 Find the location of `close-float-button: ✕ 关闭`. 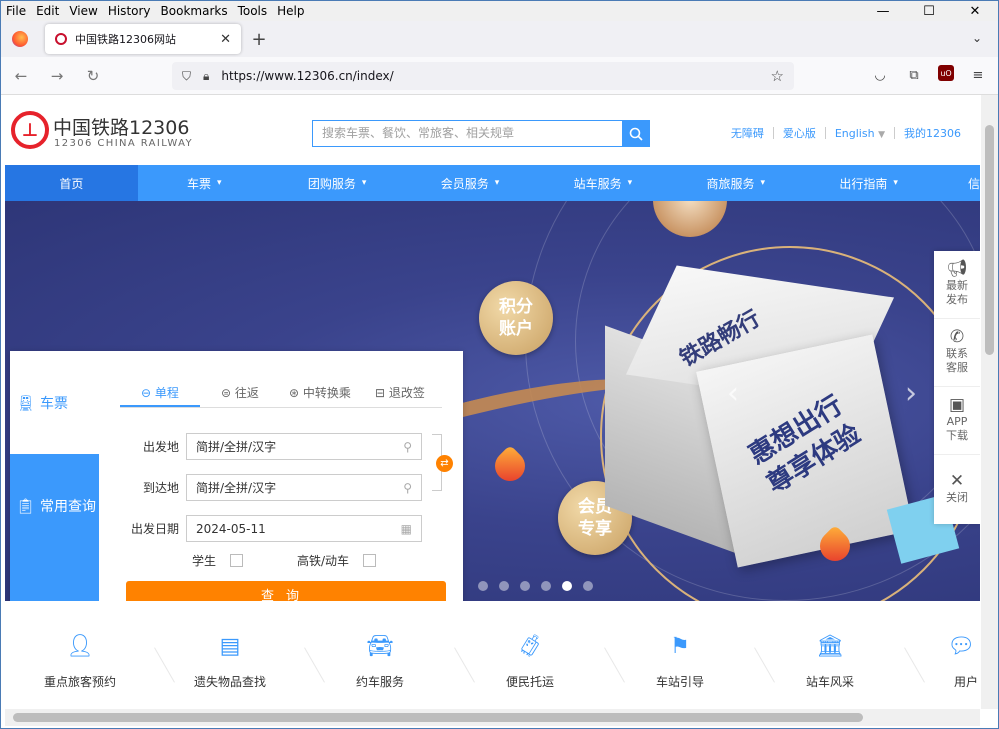

close-float-button: ✕ 关闭 is located at coordinates (957, 489).